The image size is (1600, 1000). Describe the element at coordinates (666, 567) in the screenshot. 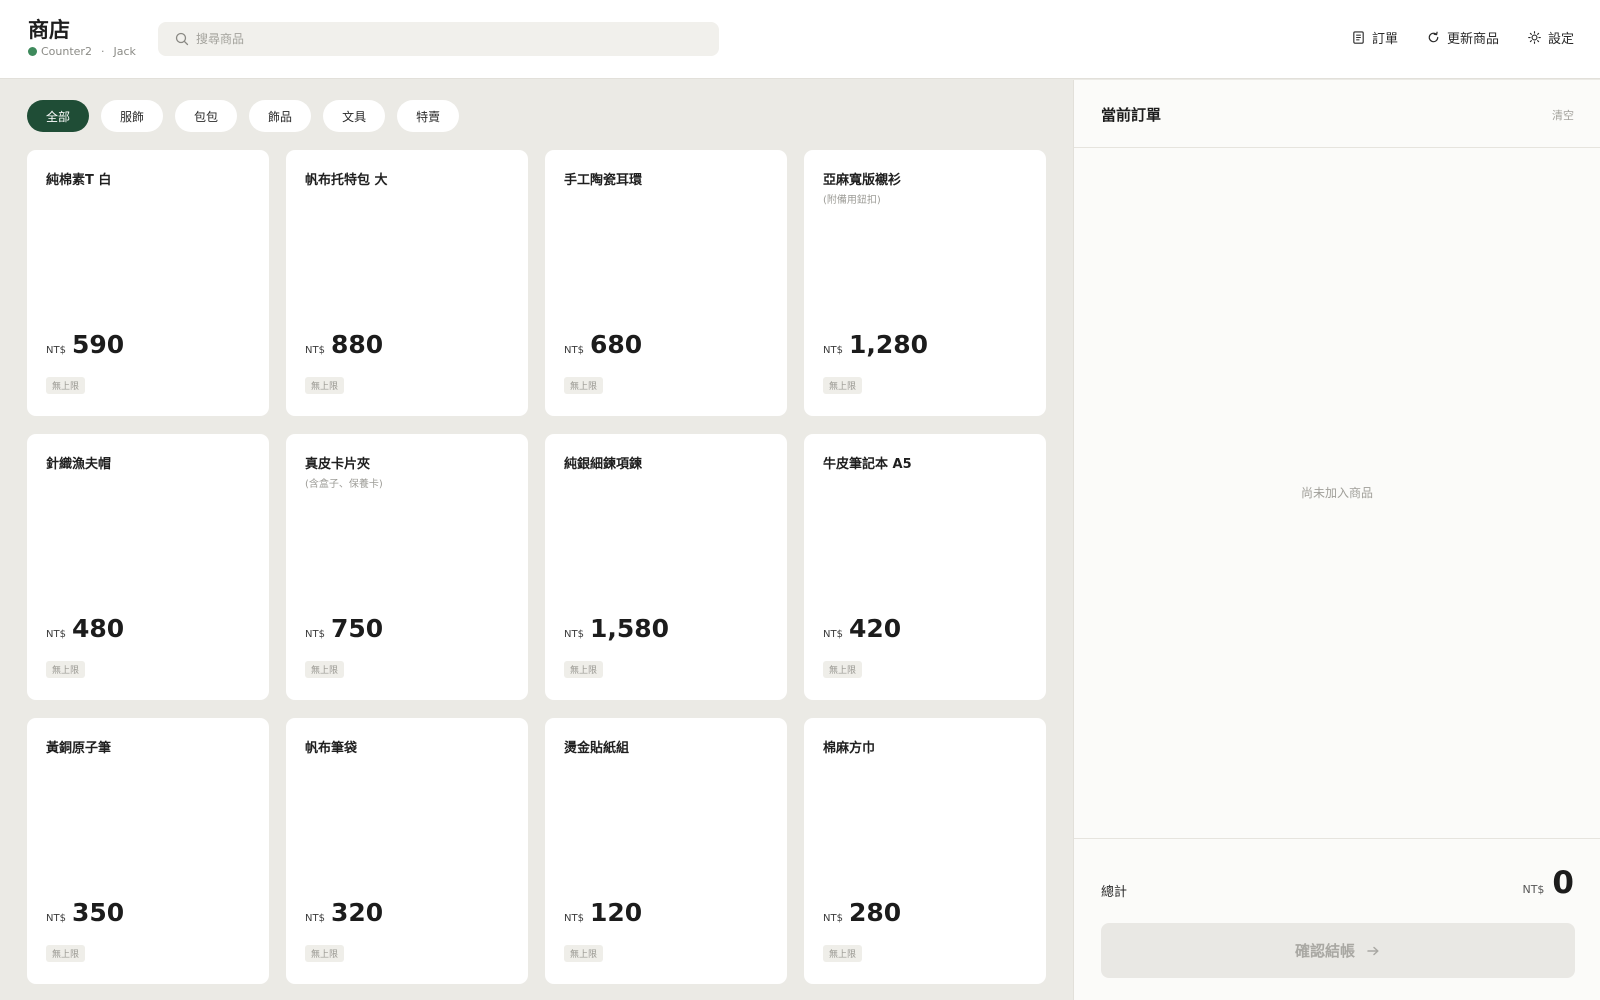

I see `product-card: 純銀細鍊項鍊 NT$ 1,580 無上限` at that location.